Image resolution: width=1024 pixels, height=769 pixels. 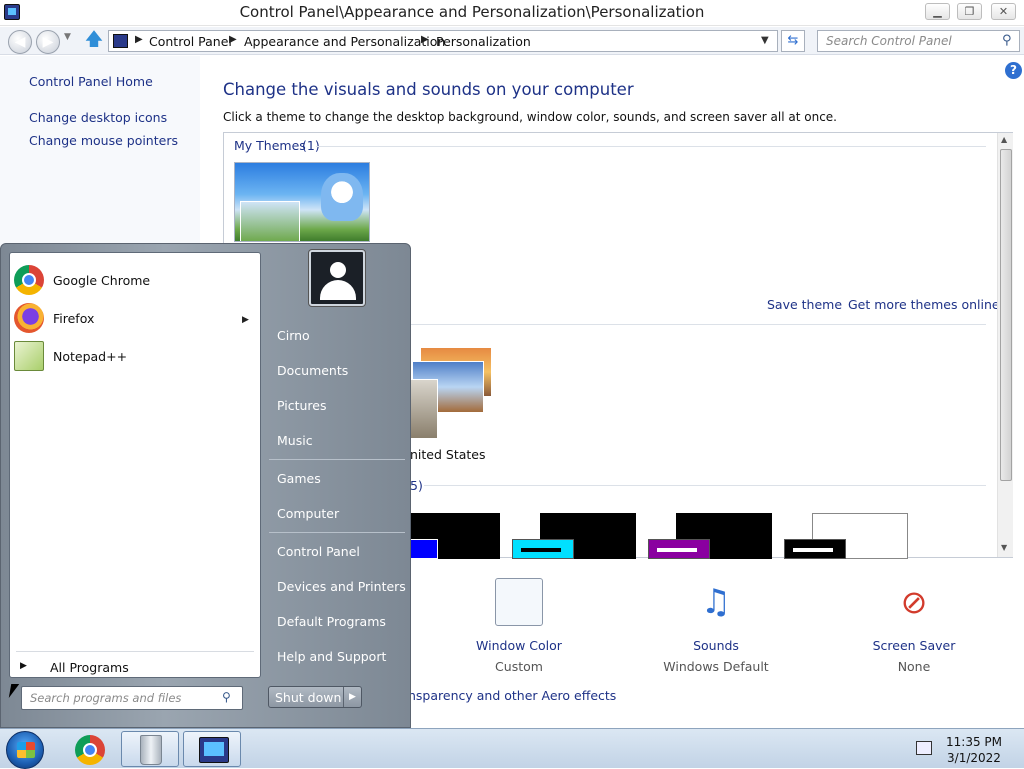 What do you see at coordinates (91, 81) in the screenshot?
I see `control-panel-home-link: Control Panel Home` at bounding box center [91, 81].